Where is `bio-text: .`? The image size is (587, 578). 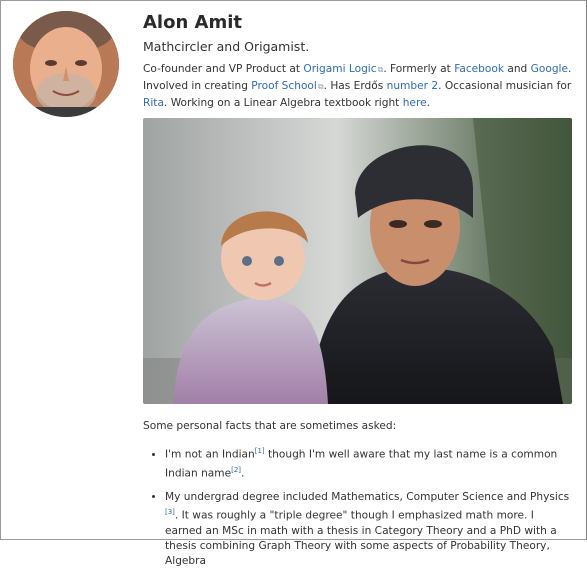
bio-text: . is located at coordinates (428, 103).